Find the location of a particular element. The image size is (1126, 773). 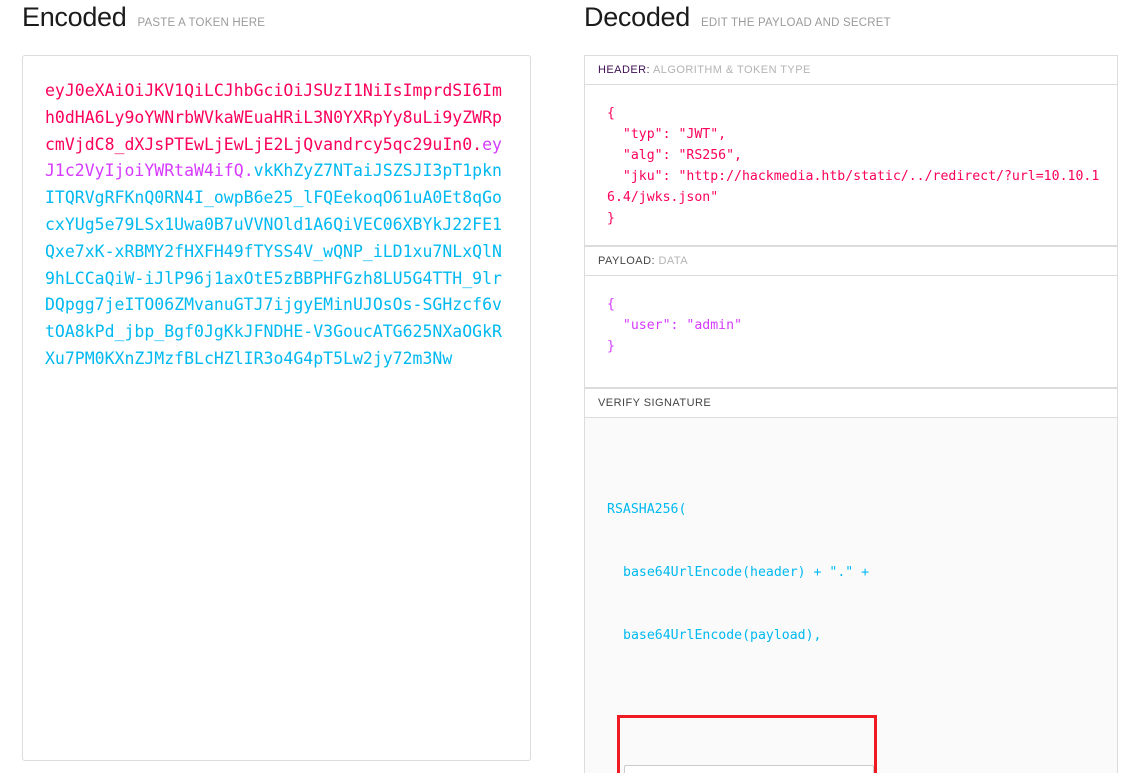

decoded-heading: Decoded EDIT THE PAYLOAD AND SECRET is located at coordinates (737, 17).